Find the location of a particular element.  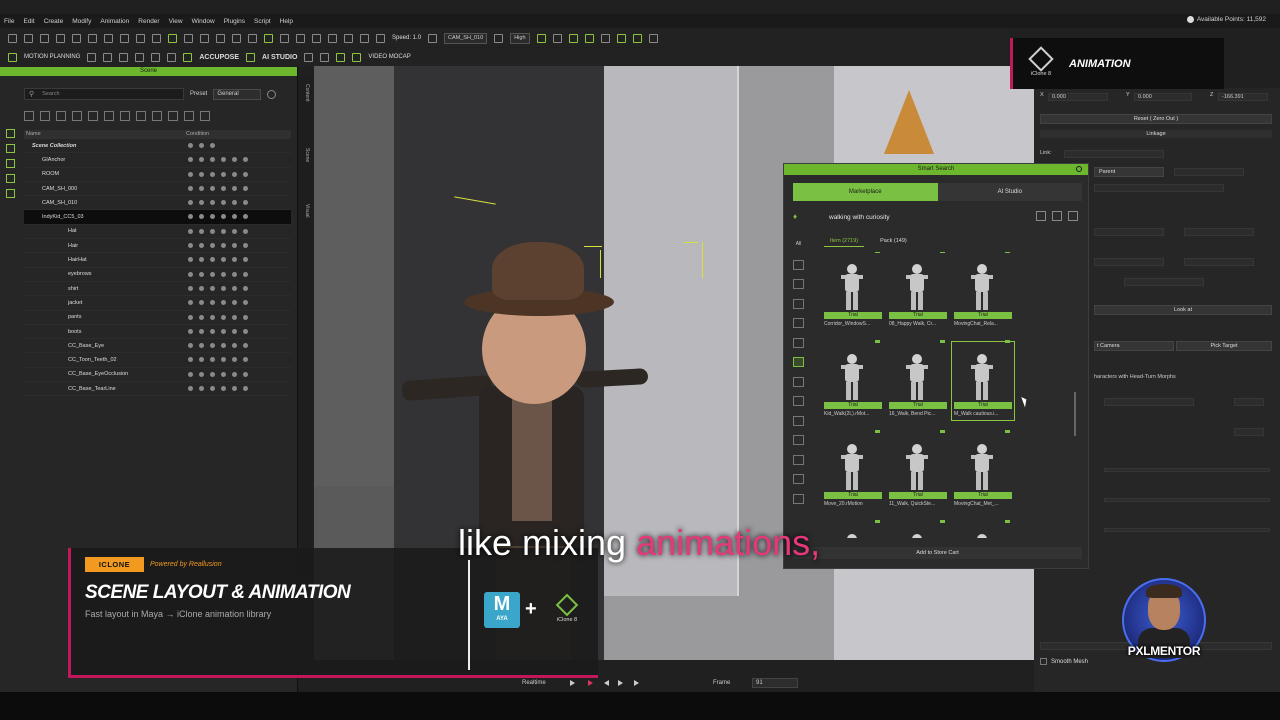

menu-edit: Edit is located at coordinates (28, 21).